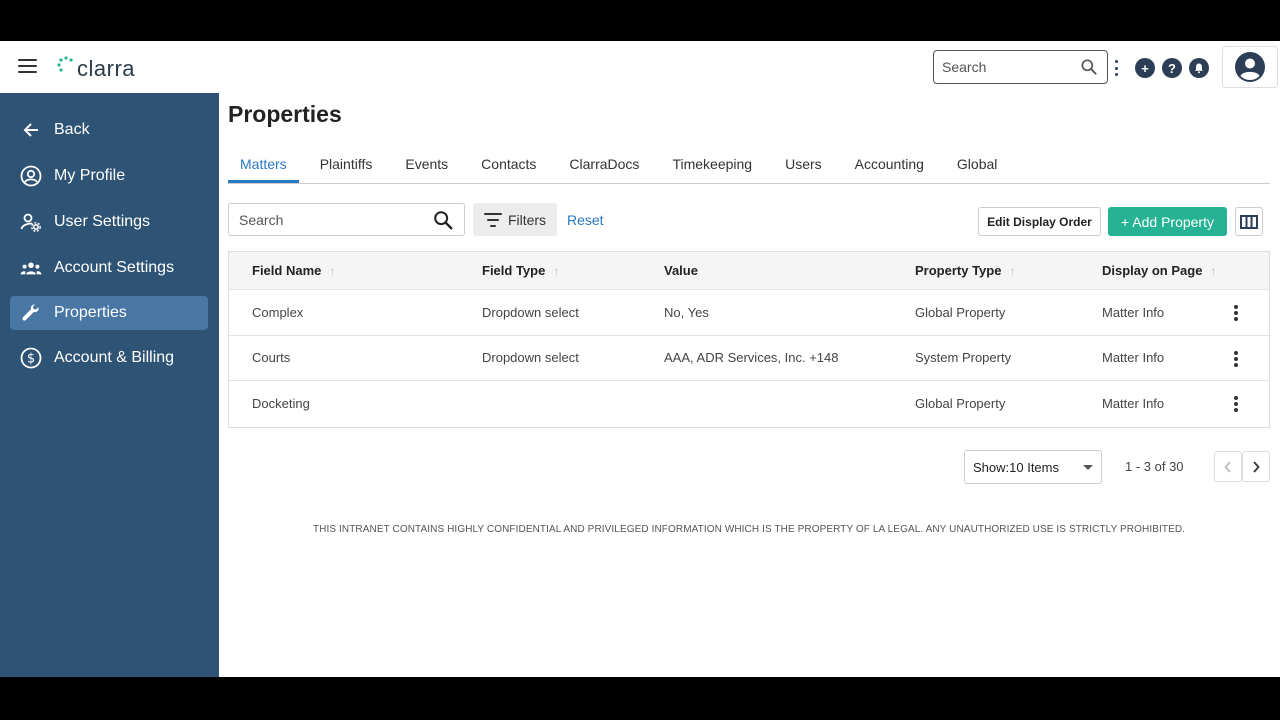  I want to click on tab-plaintiffs: Plaintiffs, so click(346, 165).